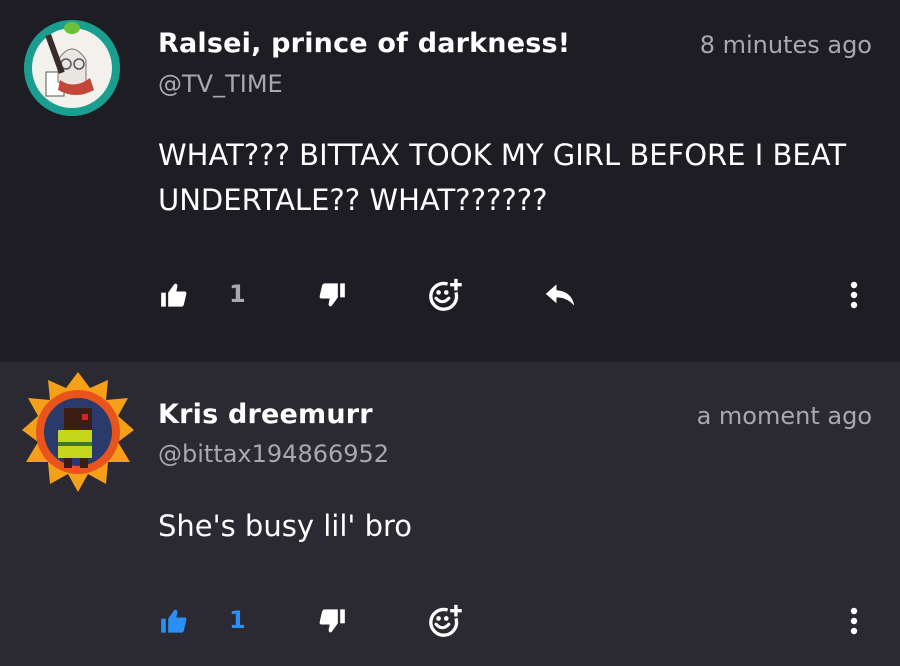  What do you see at coordinates (265, 414) in the screenshot?
I see `username: Kris dreemurr` at bounding box center [265, 414].